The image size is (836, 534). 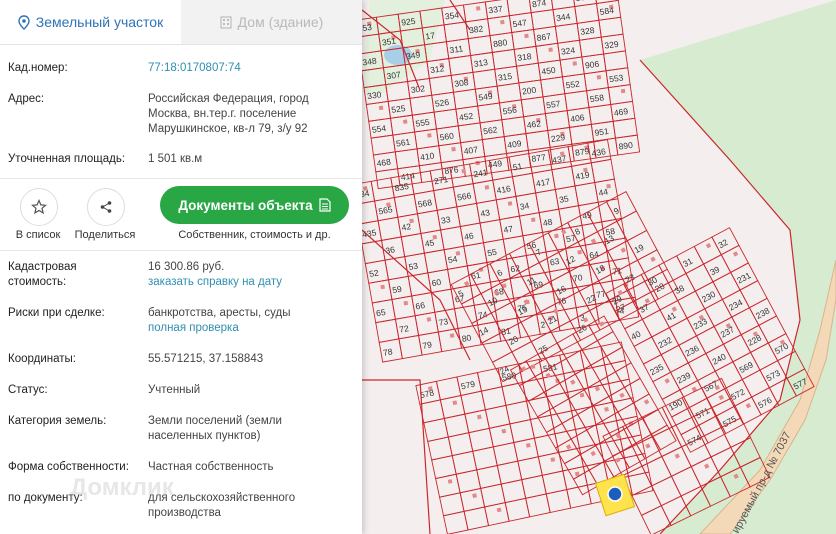 What do you see at coordinates (428, 156) in the screenshot?
I see `plot-number-label: 410` at bounding box center [428, 156].